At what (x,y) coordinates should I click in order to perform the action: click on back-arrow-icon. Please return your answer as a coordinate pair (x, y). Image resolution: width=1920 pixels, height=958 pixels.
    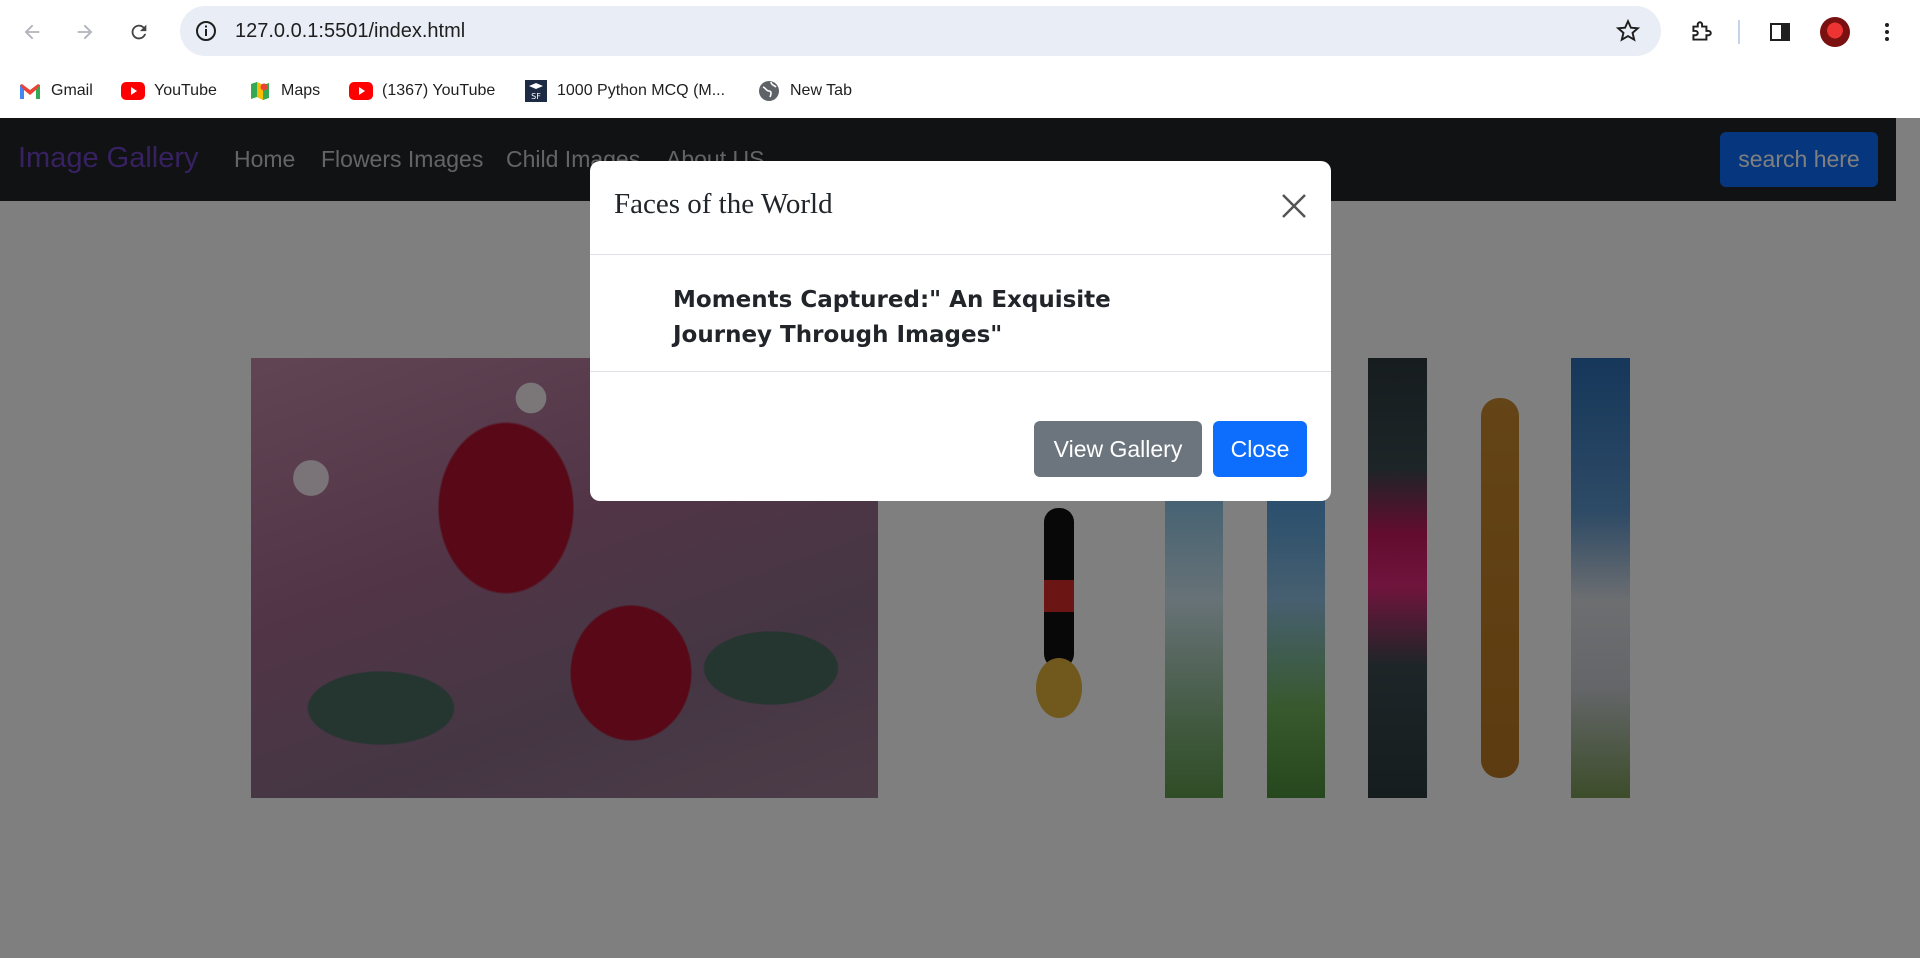
    Looking at the image, I should click on (32, 32).